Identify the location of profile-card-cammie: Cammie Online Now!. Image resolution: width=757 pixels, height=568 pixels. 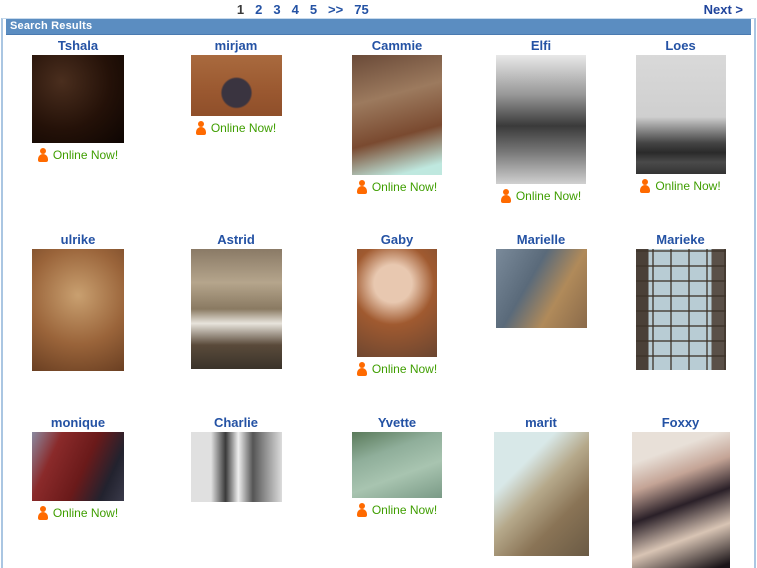
(397, 134).